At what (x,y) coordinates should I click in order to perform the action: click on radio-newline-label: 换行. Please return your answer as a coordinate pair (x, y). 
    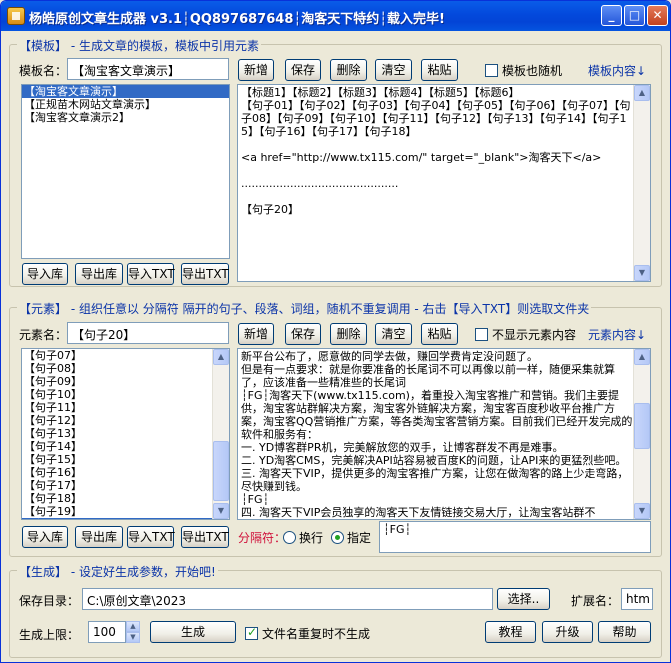
    Looking at the image, I should click on (311, 538).